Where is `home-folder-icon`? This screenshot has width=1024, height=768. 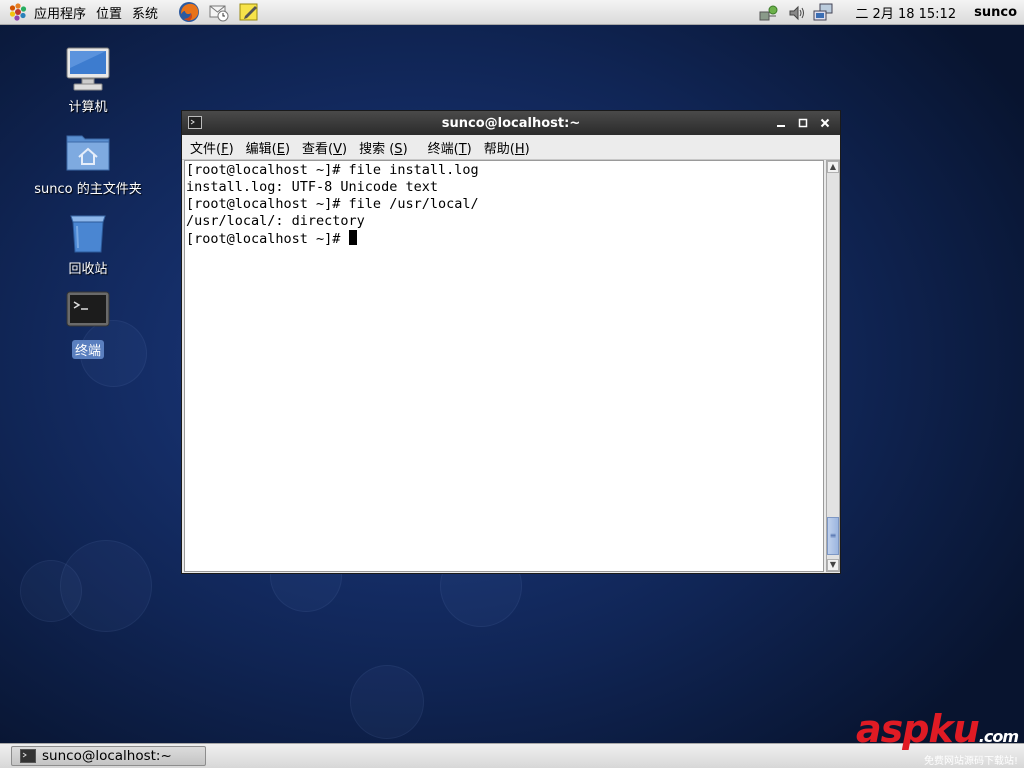
home-folder-icon is located at coordinates (88, 153).